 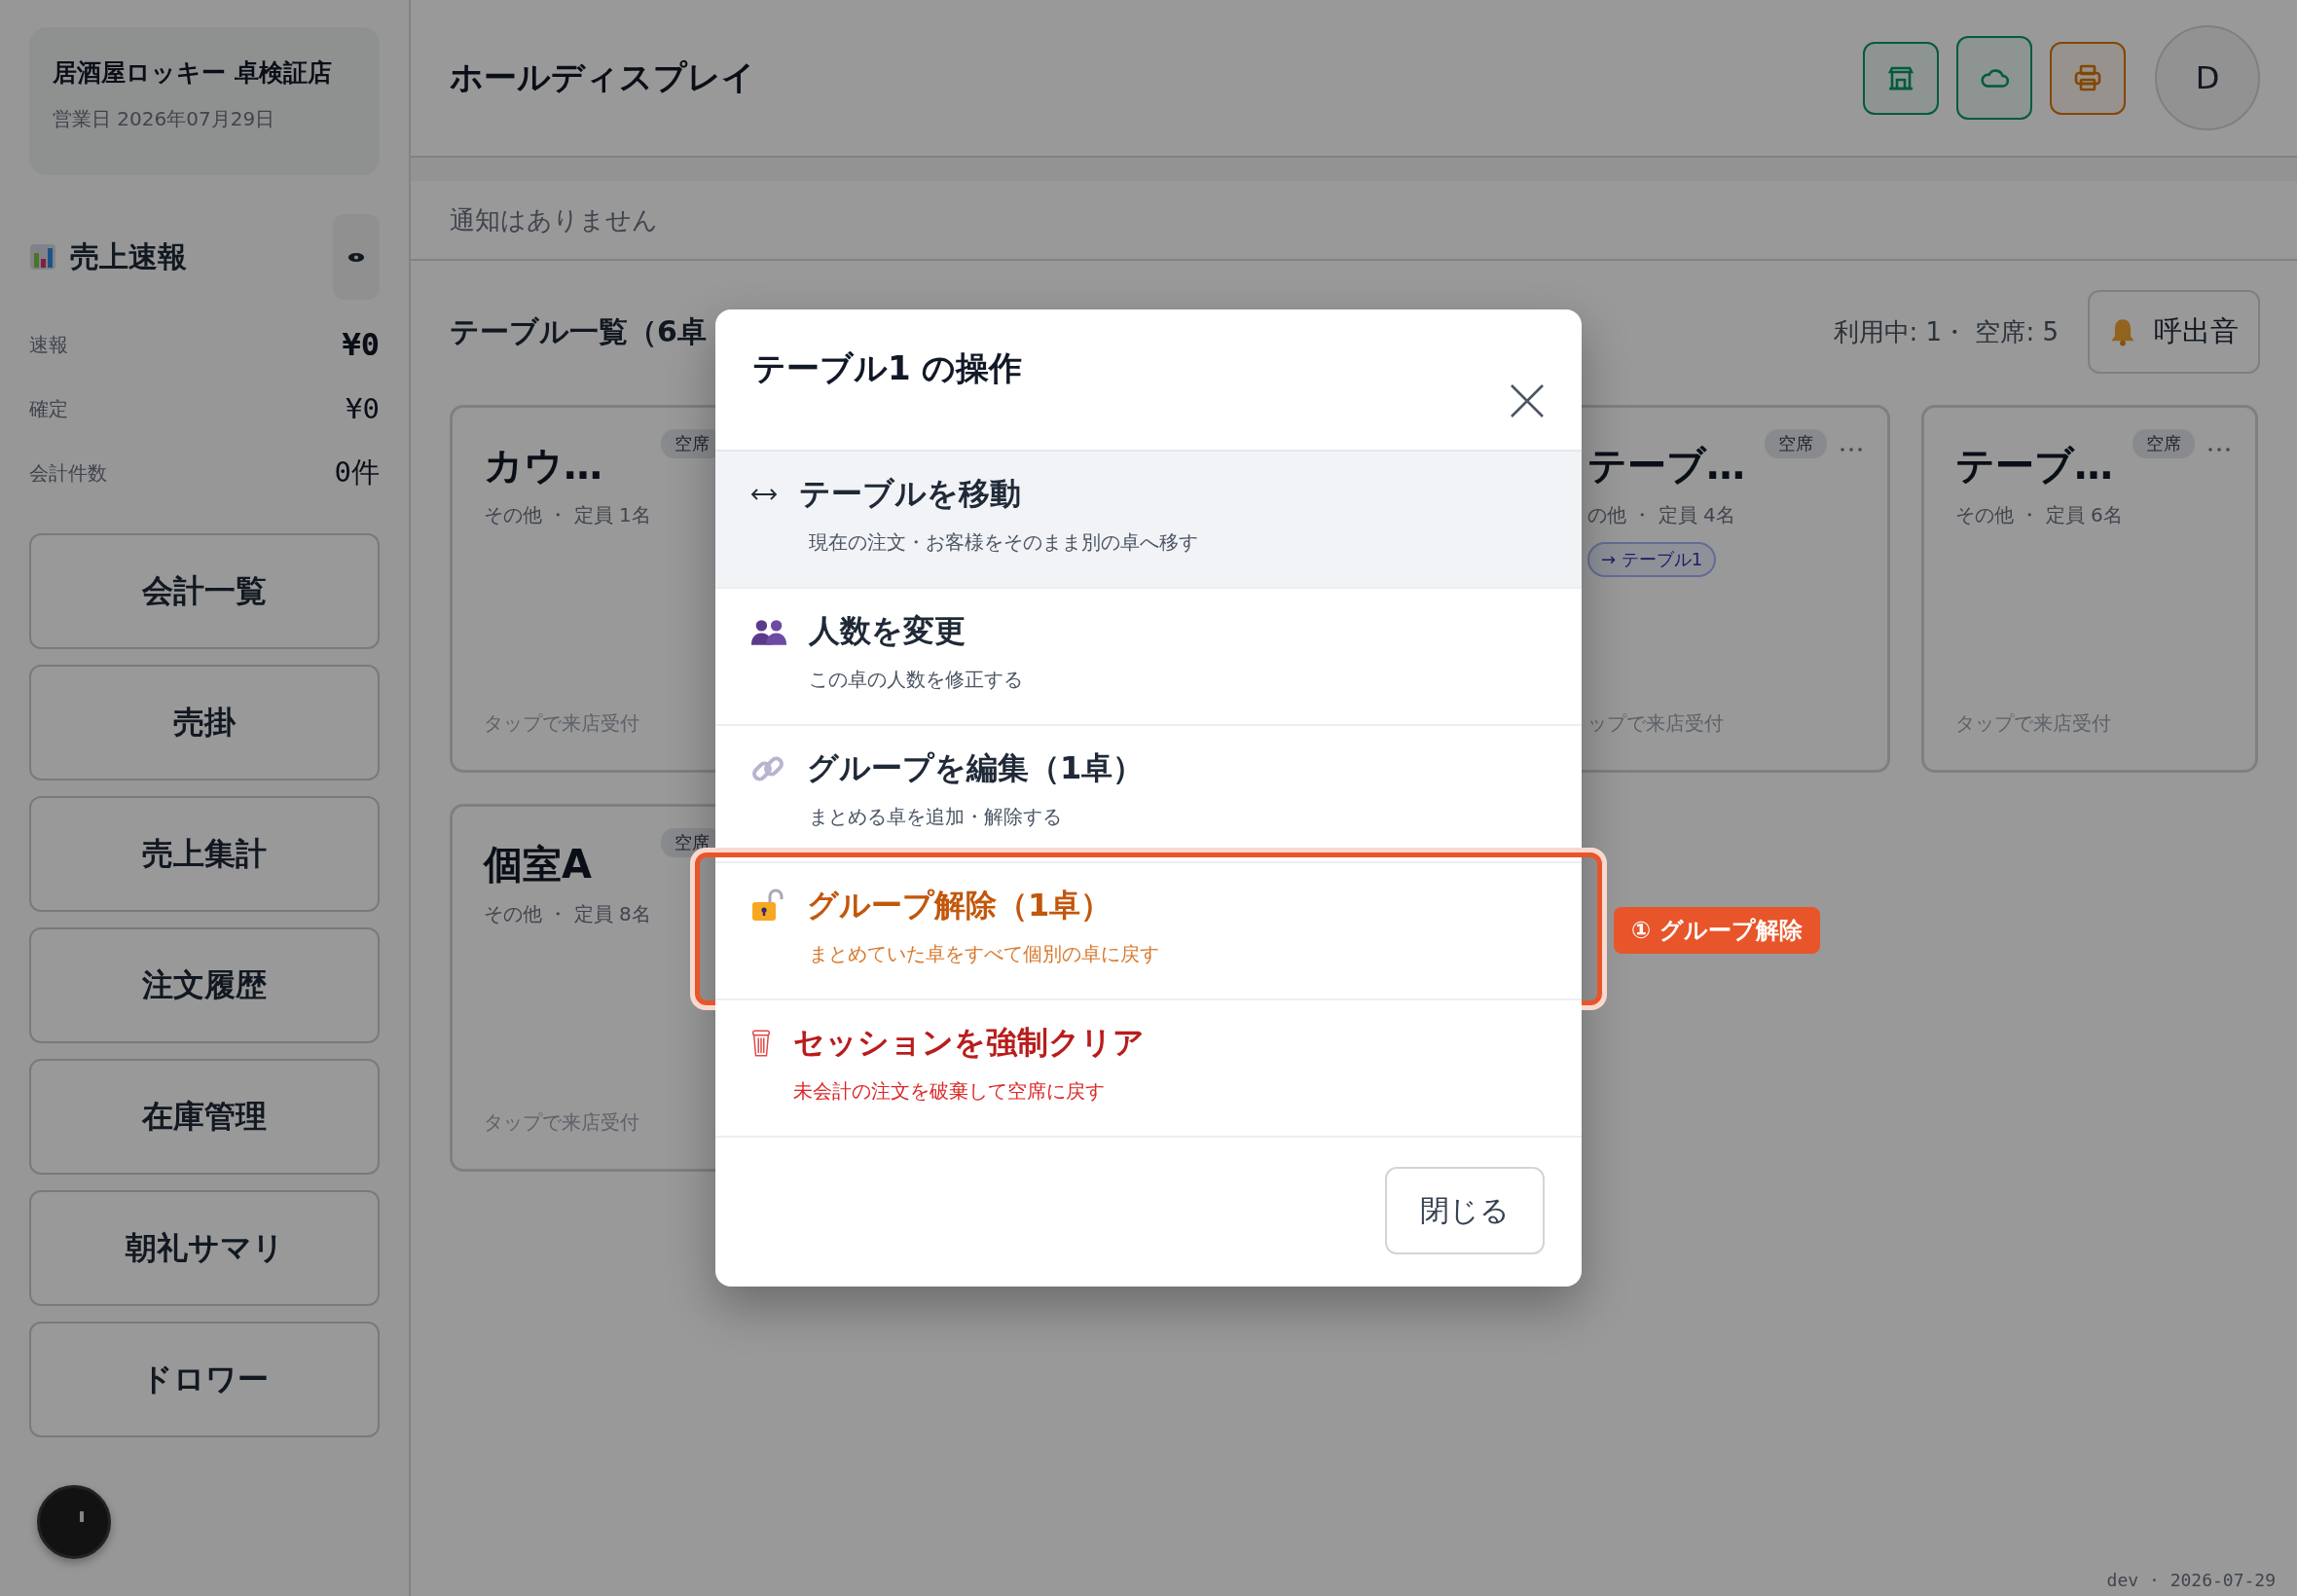 What do you see at coordinates (193, 73) in the screenshot?
I see `store-name: 居酒屋ロッキー 卓検証店` at bounding box center [193, 73].